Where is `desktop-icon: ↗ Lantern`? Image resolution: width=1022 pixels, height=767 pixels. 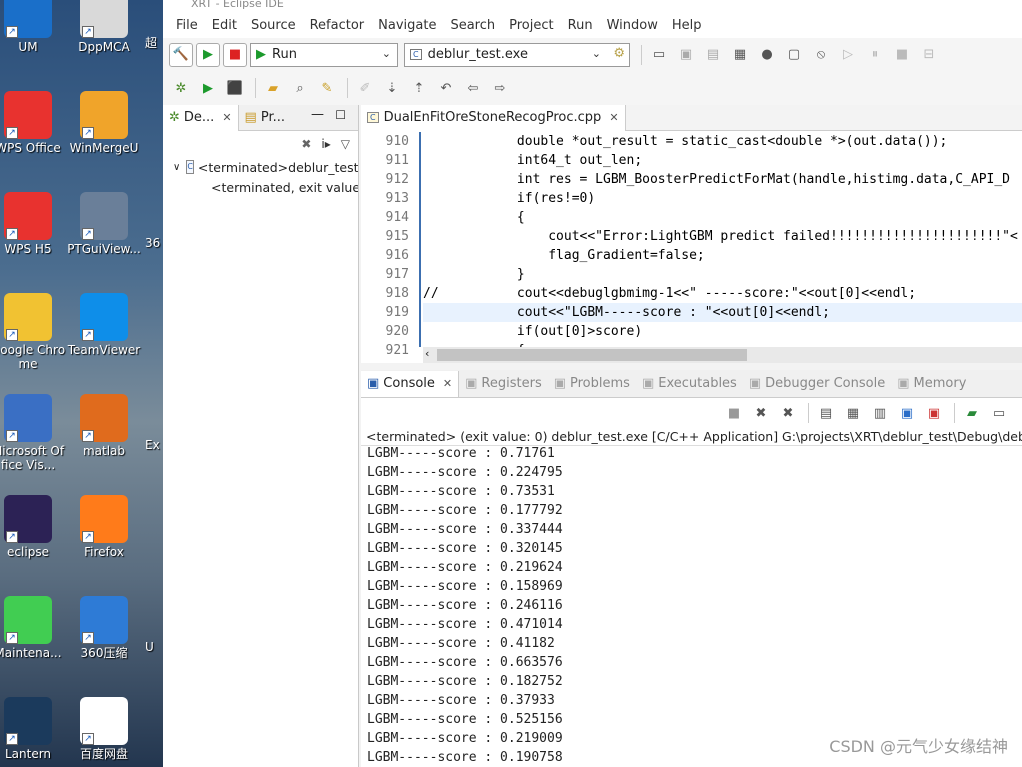
desktop-icon: ↗ Lantern is located at coordinates (33, 729).